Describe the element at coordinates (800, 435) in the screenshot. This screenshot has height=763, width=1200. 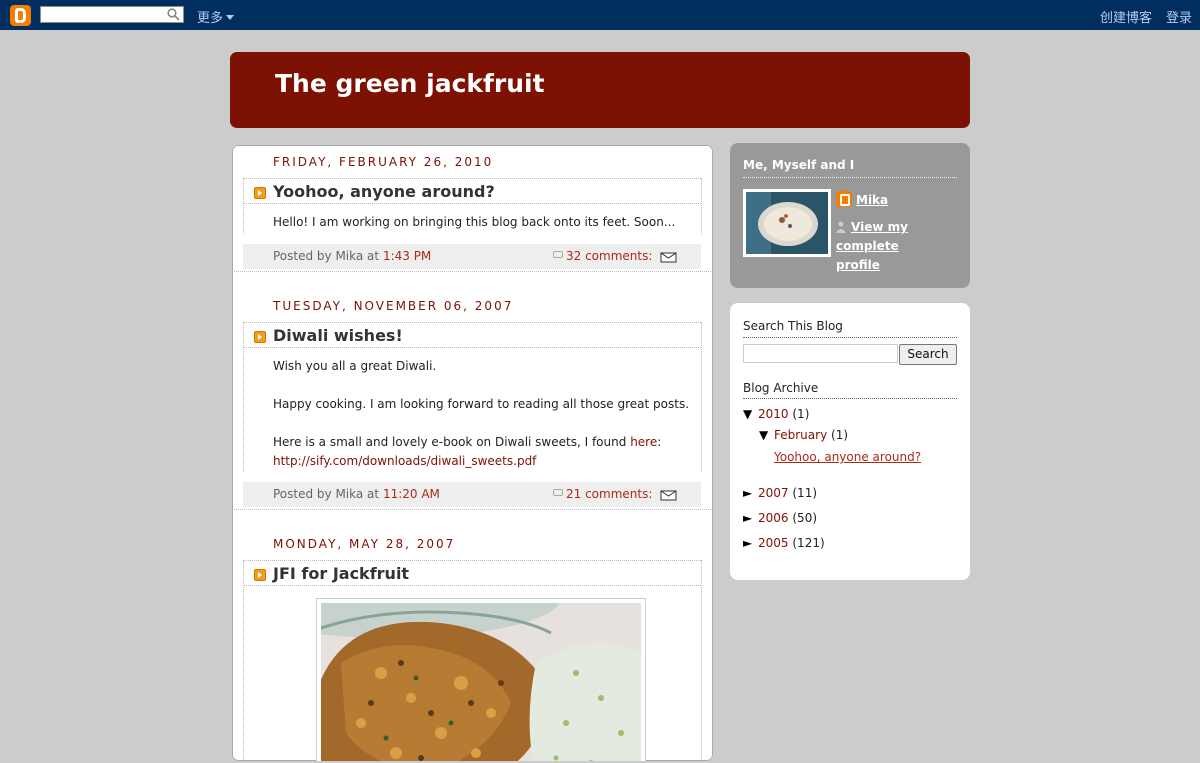
I see `archive-month-link: February` at that location.